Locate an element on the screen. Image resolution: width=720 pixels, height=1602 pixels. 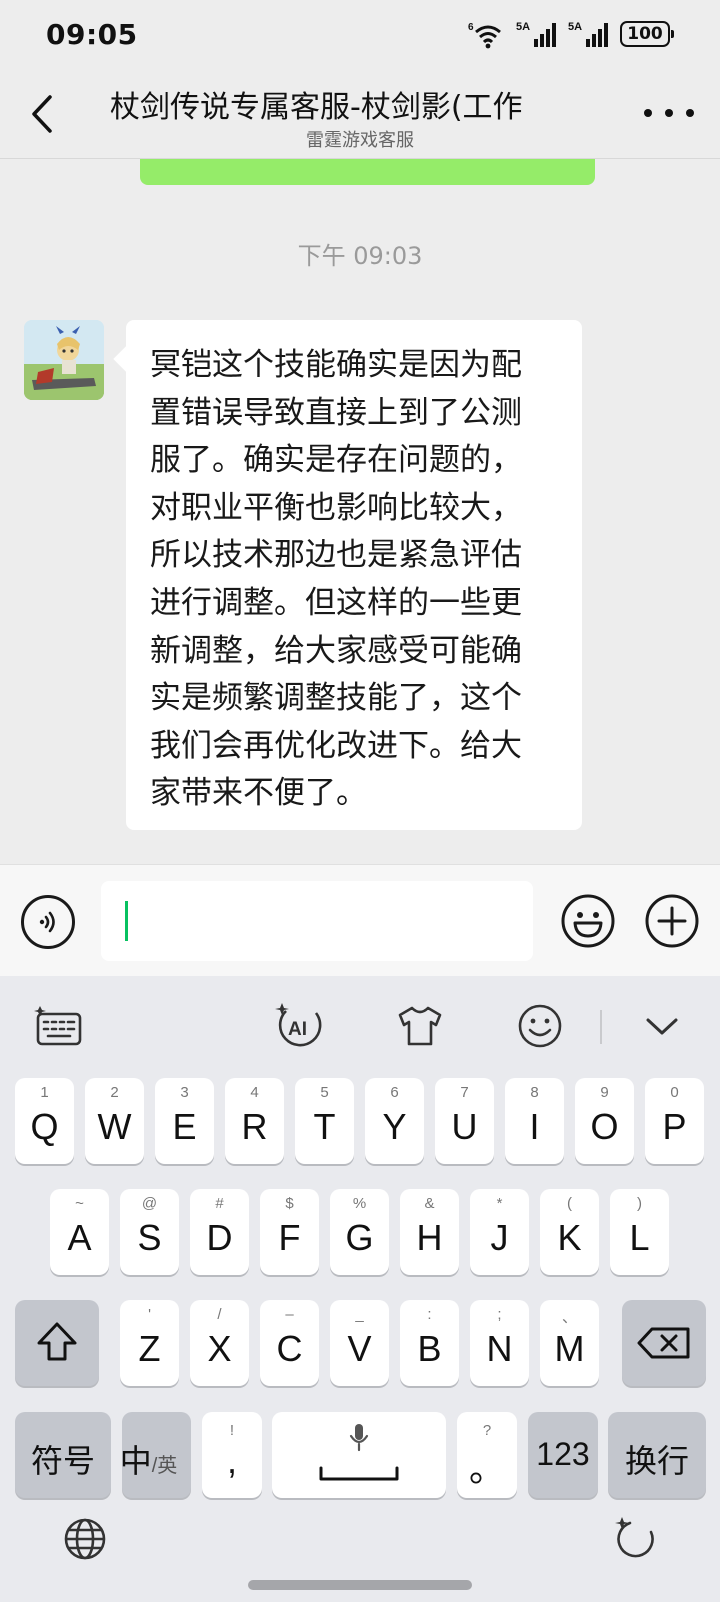
key-secondary-label: 8 is located at coordinates (534, 1092).